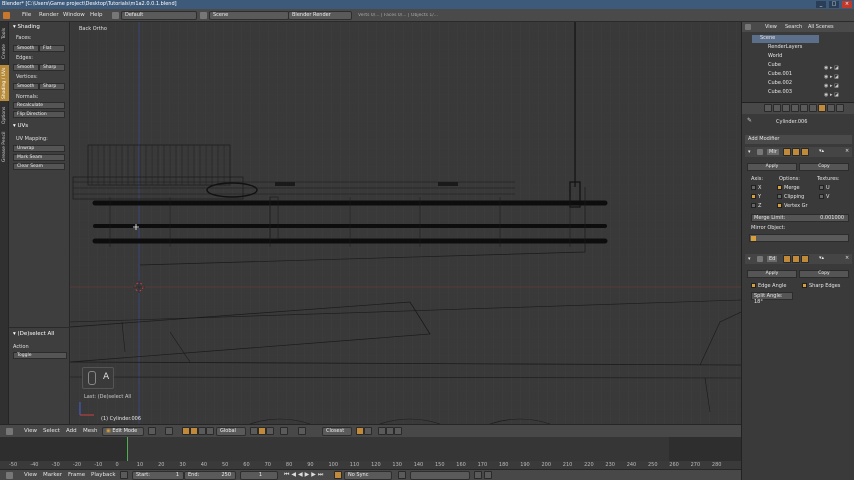 This screenshot has width=854, height=480. I want to click on editor-type-icon, so click(9, 431).